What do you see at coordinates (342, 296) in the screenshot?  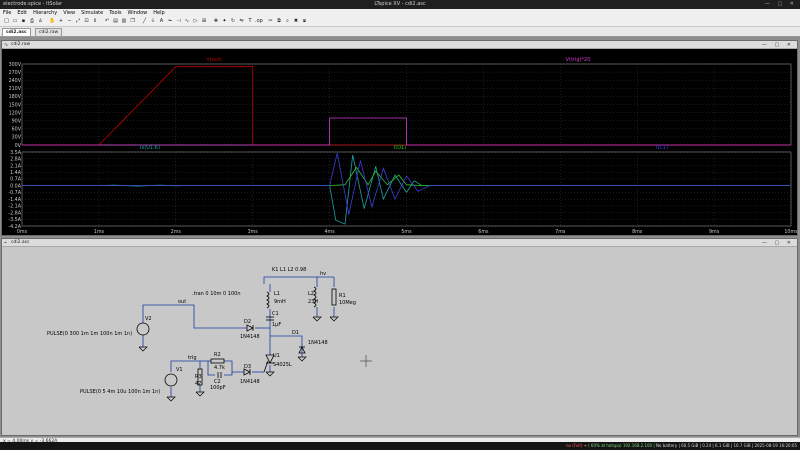 I see `r1-name: R1` at bounding box center [342, 296].